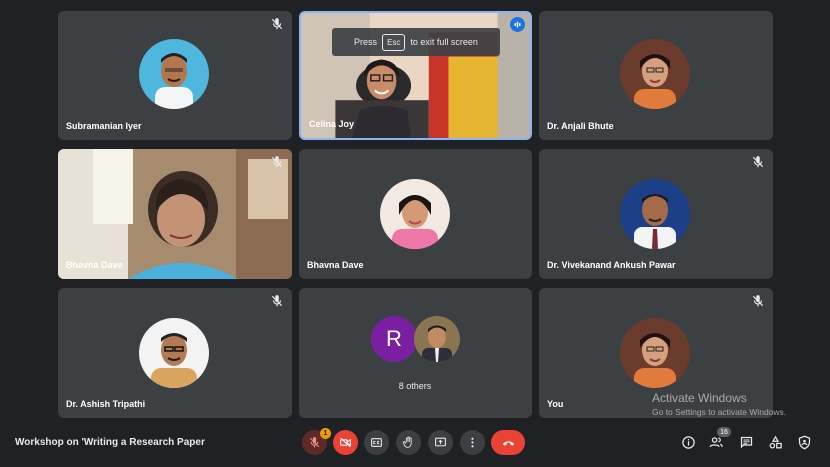 This screenshot has height=467, width=830. I want to click on participant-tile-bhavna-dave: Bhavna Dave, so click(415, 214).